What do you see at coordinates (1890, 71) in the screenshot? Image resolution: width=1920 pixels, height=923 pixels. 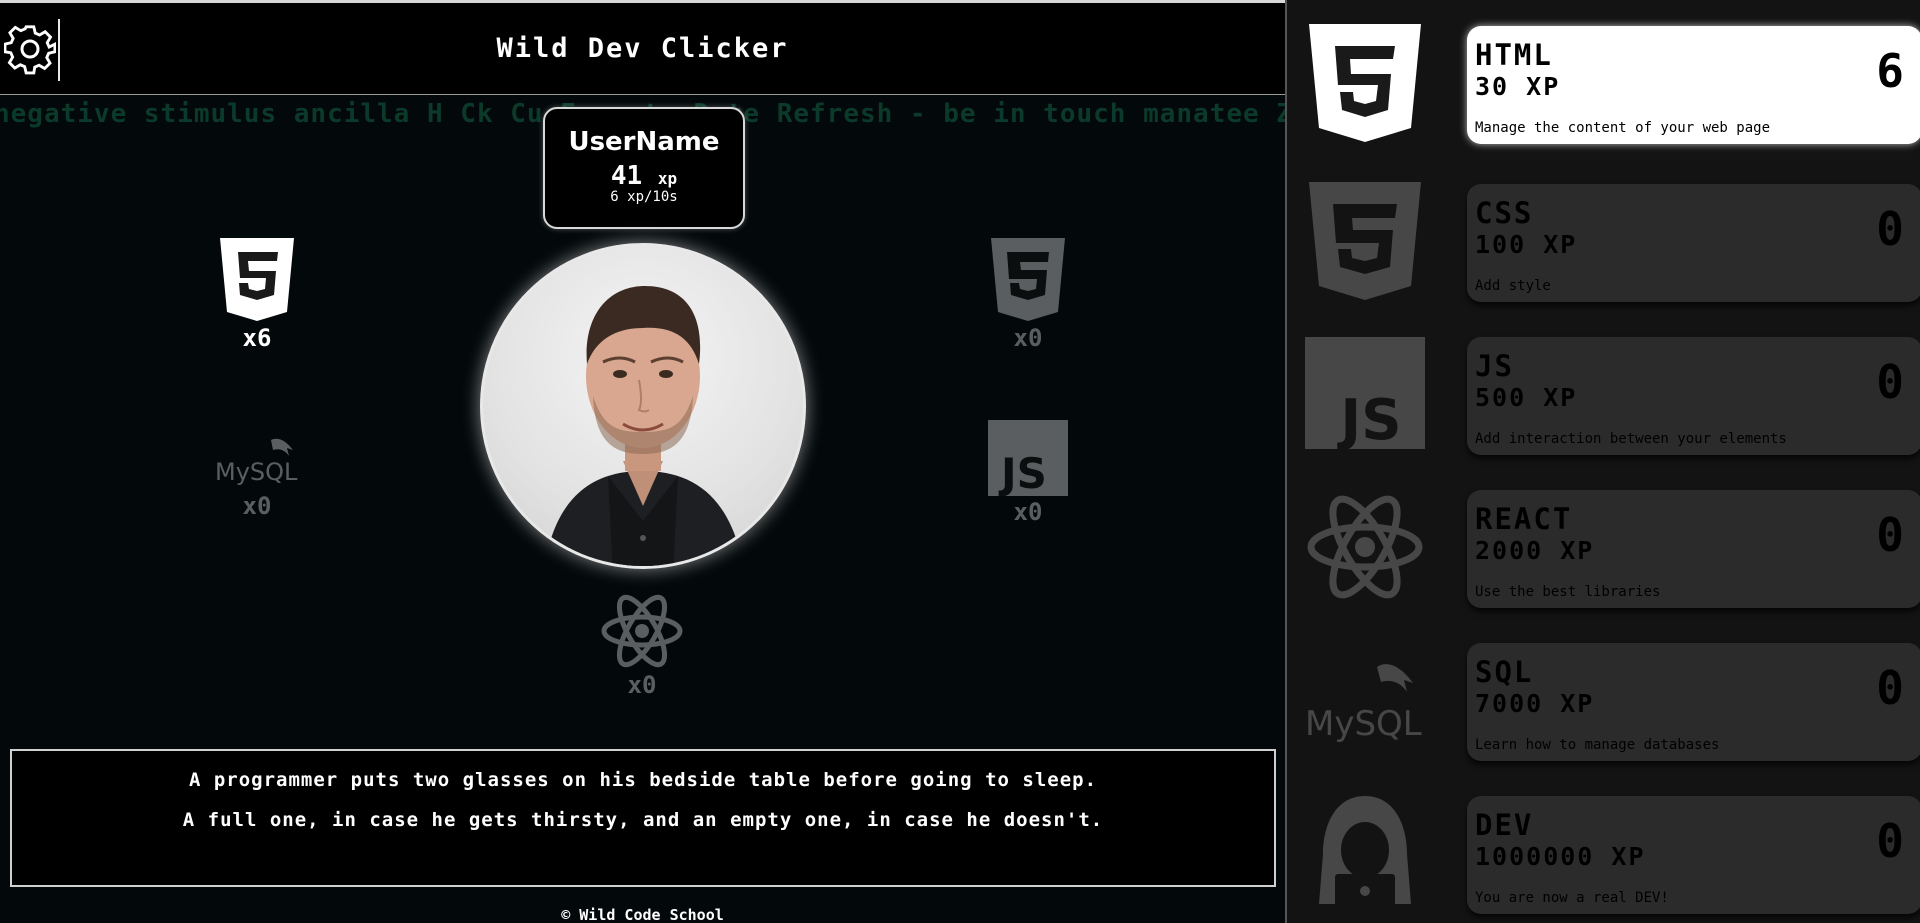 I see `shop-item-count: 6` at bounding box center [1890, 71].